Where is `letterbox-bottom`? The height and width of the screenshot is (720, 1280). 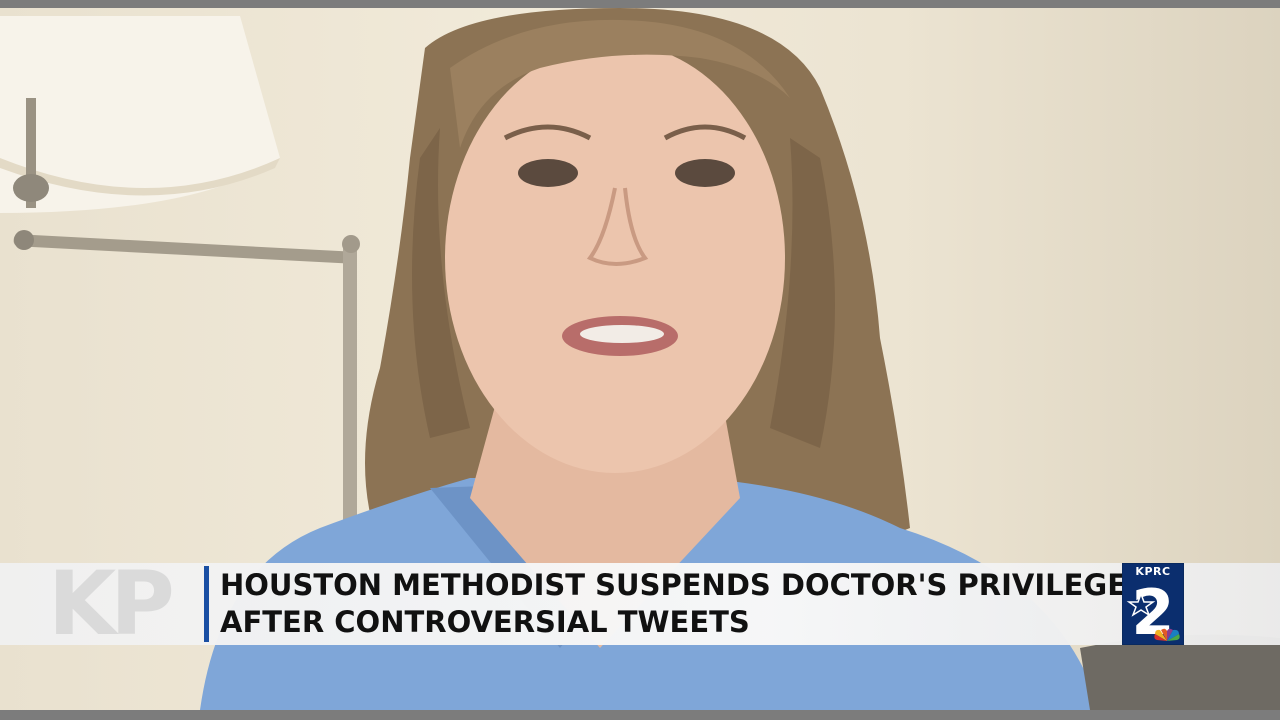
letterbox-bottom is located at coordinates (640, 715).